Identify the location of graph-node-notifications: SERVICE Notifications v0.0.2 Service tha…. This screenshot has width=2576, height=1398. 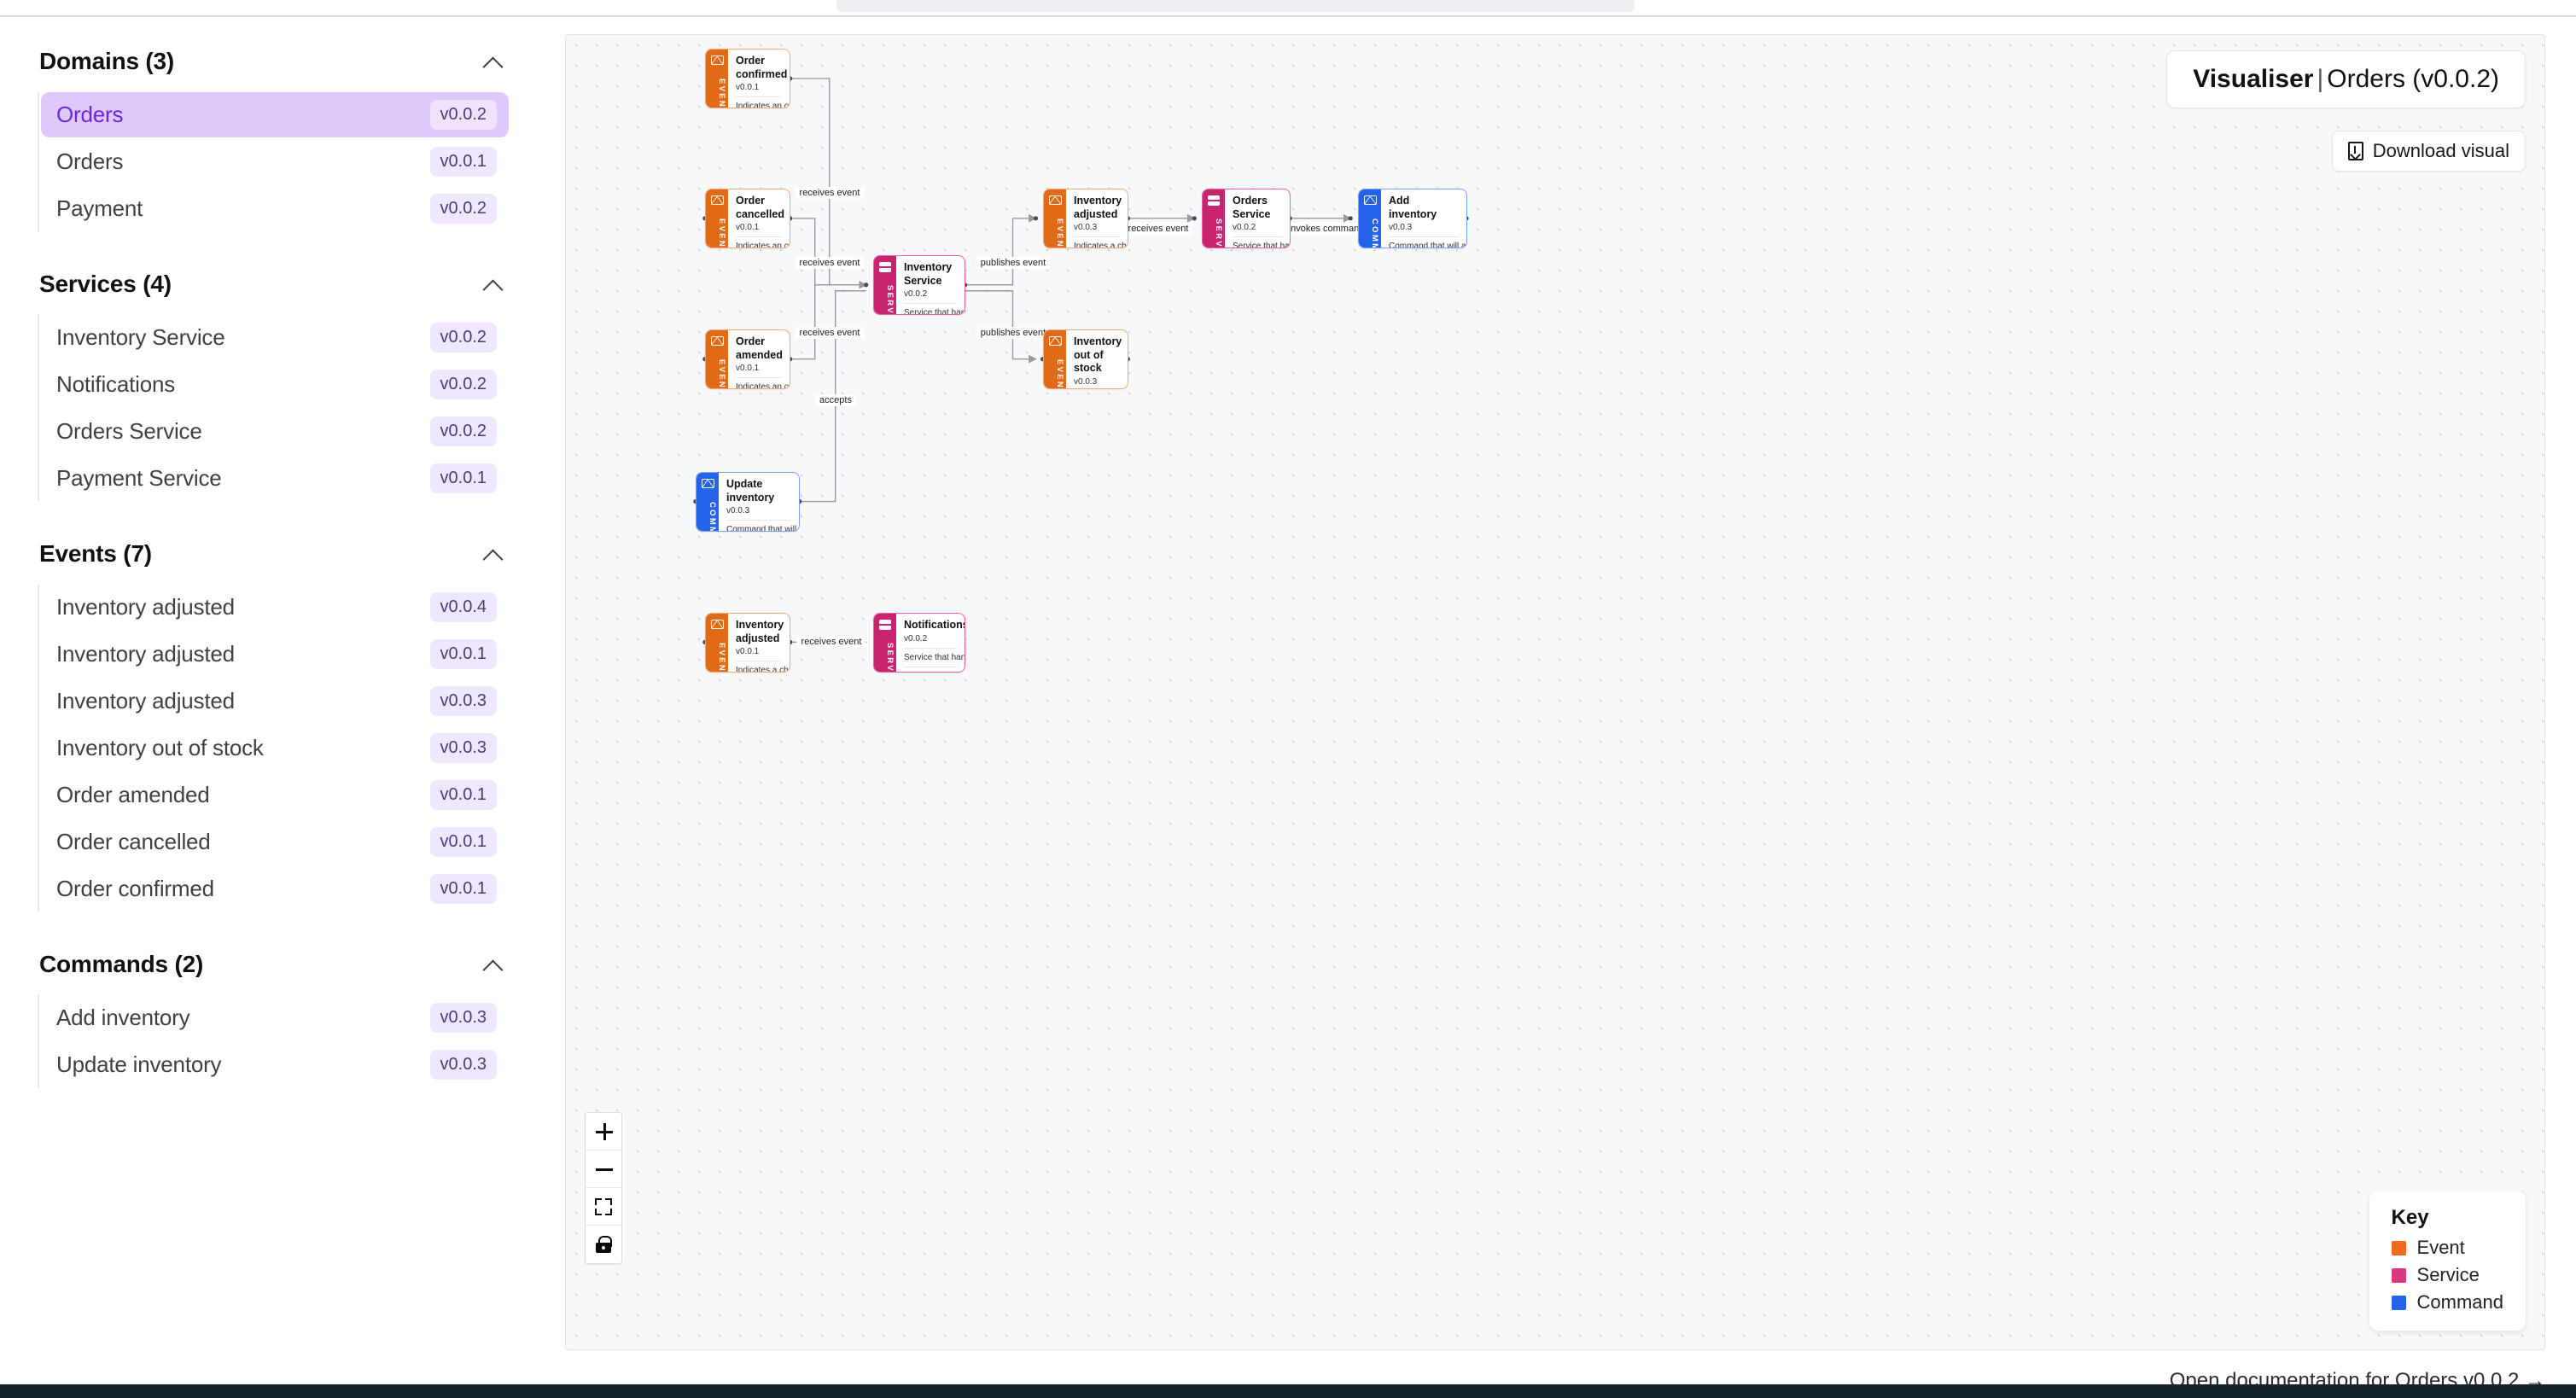
(919, 643).